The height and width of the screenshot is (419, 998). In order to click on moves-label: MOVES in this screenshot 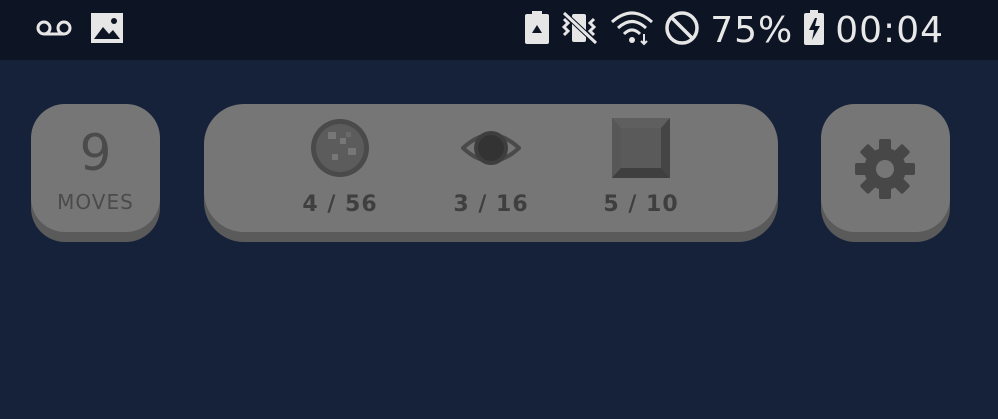, I will do `click(95, 202)`.